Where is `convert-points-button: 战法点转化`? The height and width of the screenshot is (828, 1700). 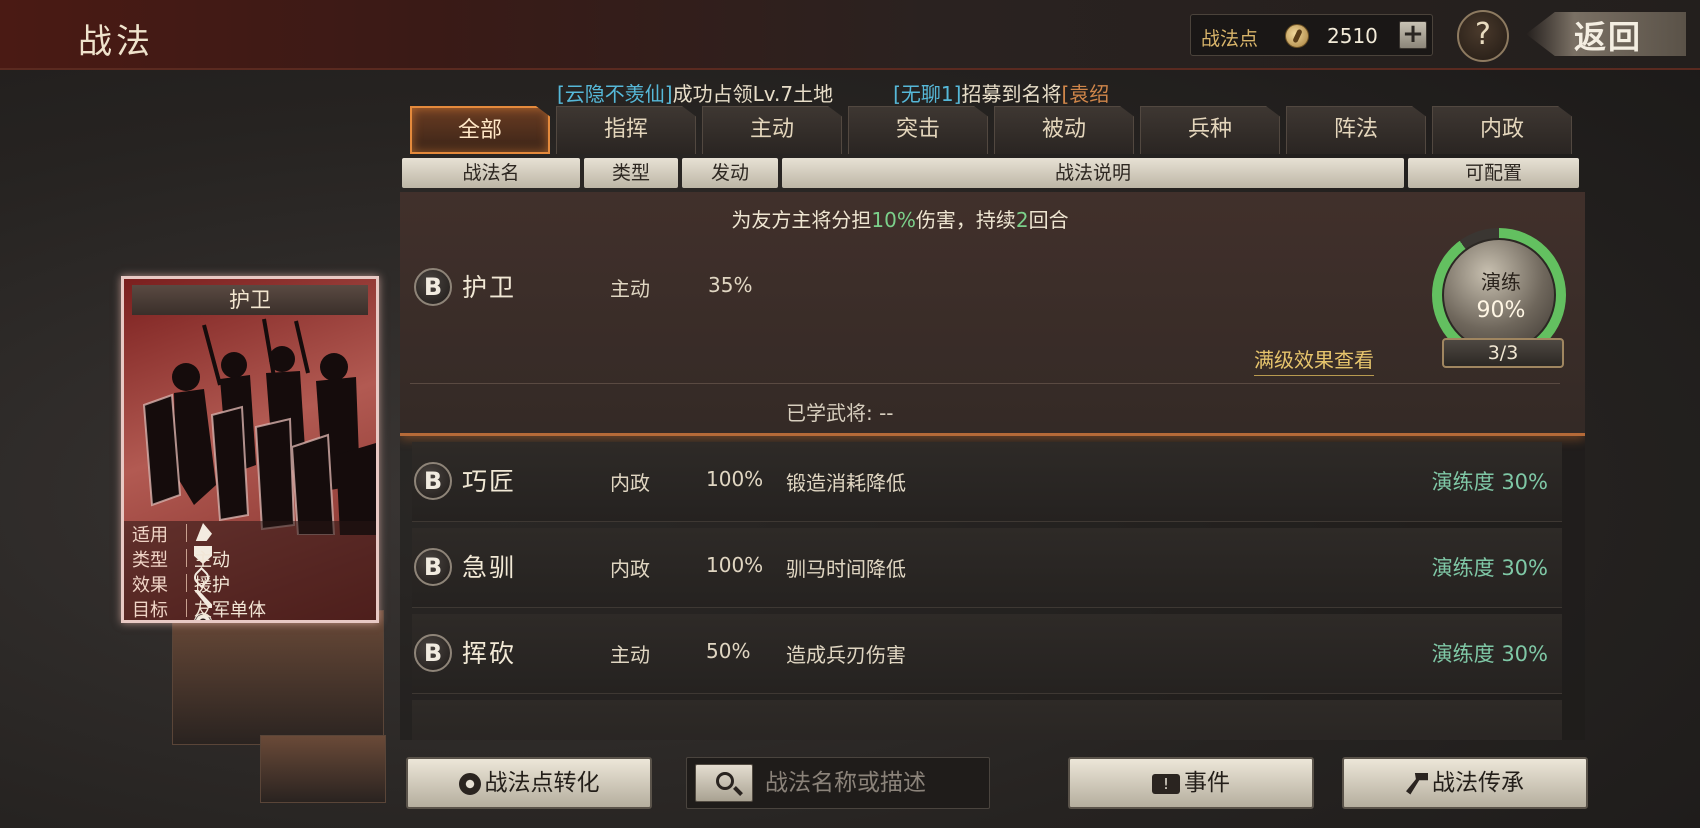
convert-points-button: 战法点转化 is located at coordinates (529, 783).